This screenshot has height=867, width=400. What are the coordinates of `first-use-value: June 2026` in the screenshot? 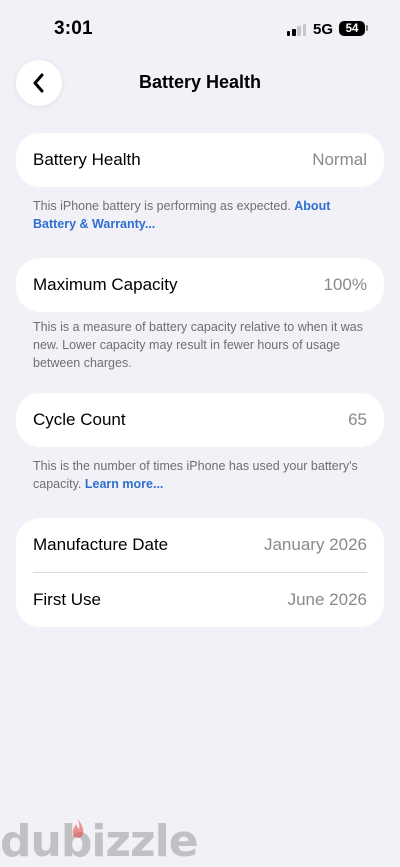 It's located at (327, 599).